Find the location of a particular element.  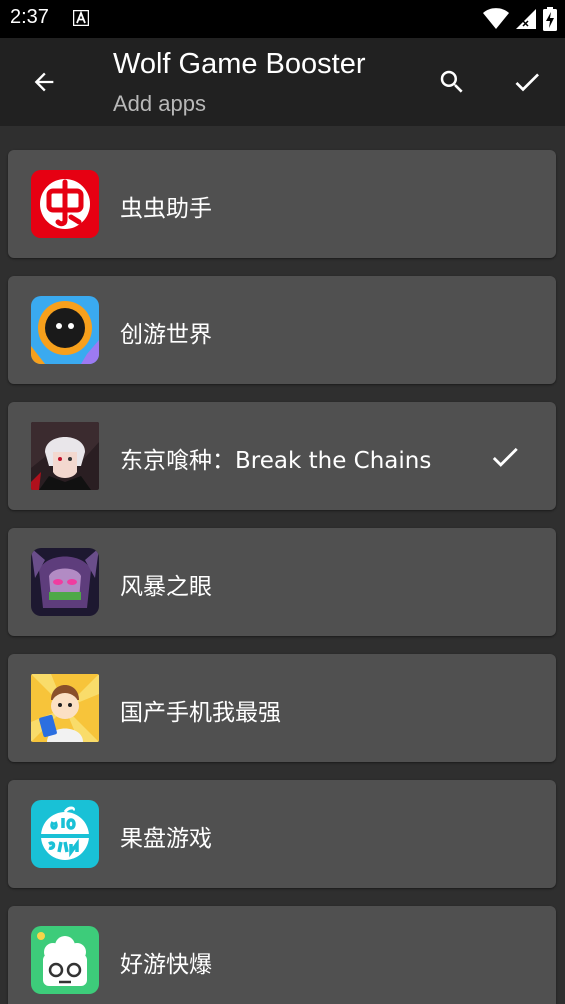

app-bar: Wolf Game Booster Add apps is located at coordinates (282, 82).